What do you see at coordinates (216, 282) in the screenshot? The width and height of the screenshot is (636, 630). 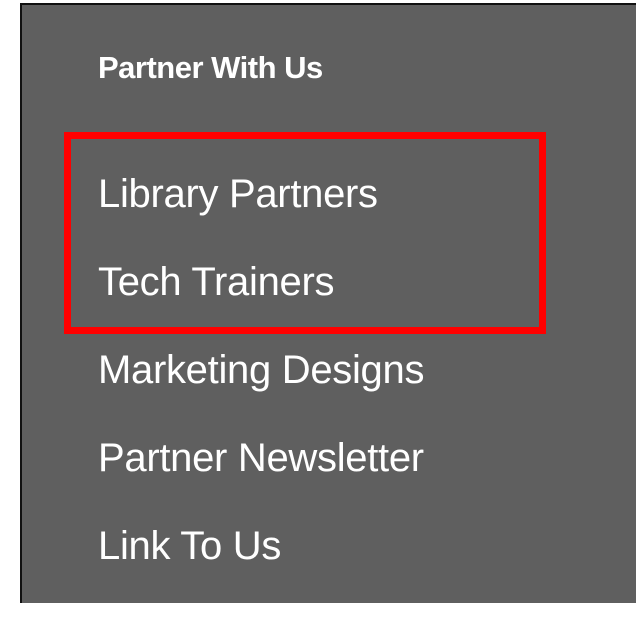 I see `menu-link-tech-trainers: Tech Trainers` at bounding box center [216, 282].